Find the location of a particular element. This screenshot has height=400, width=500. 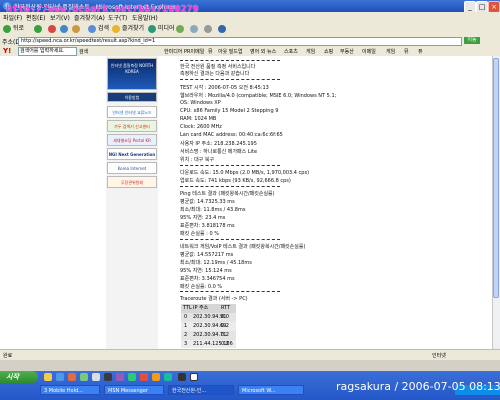

refresh-icon is located at coordinates (64, 28).